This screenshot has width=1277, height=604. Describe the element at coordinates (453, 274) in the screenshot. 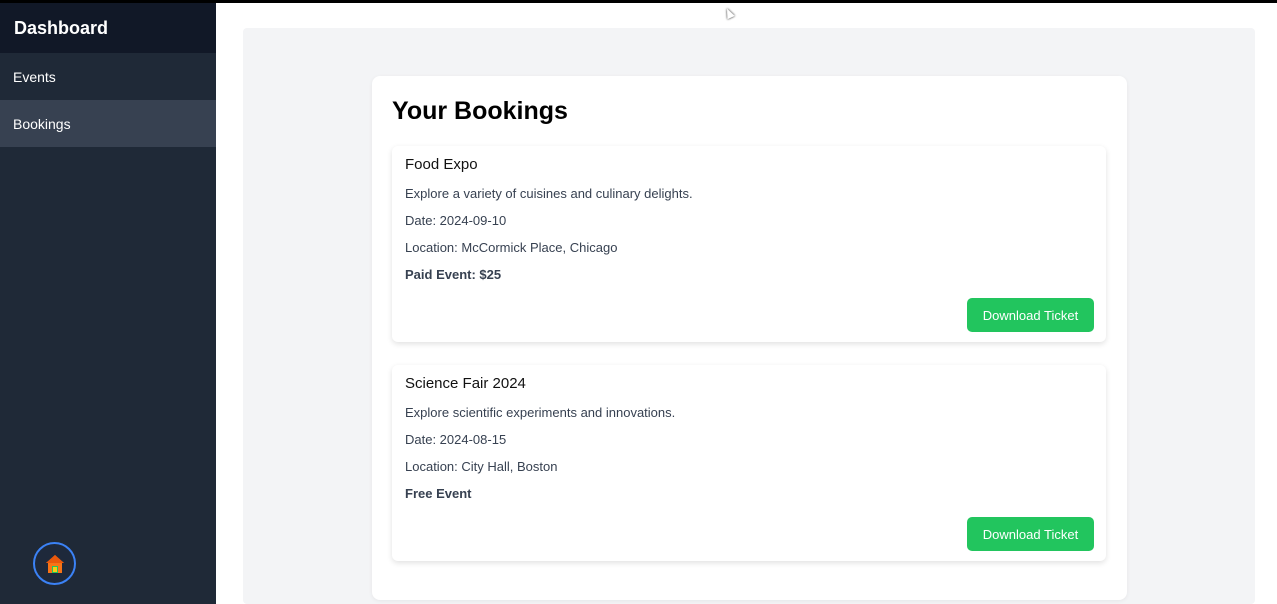

I see `booking-price: Paid Event: $25` at that location.